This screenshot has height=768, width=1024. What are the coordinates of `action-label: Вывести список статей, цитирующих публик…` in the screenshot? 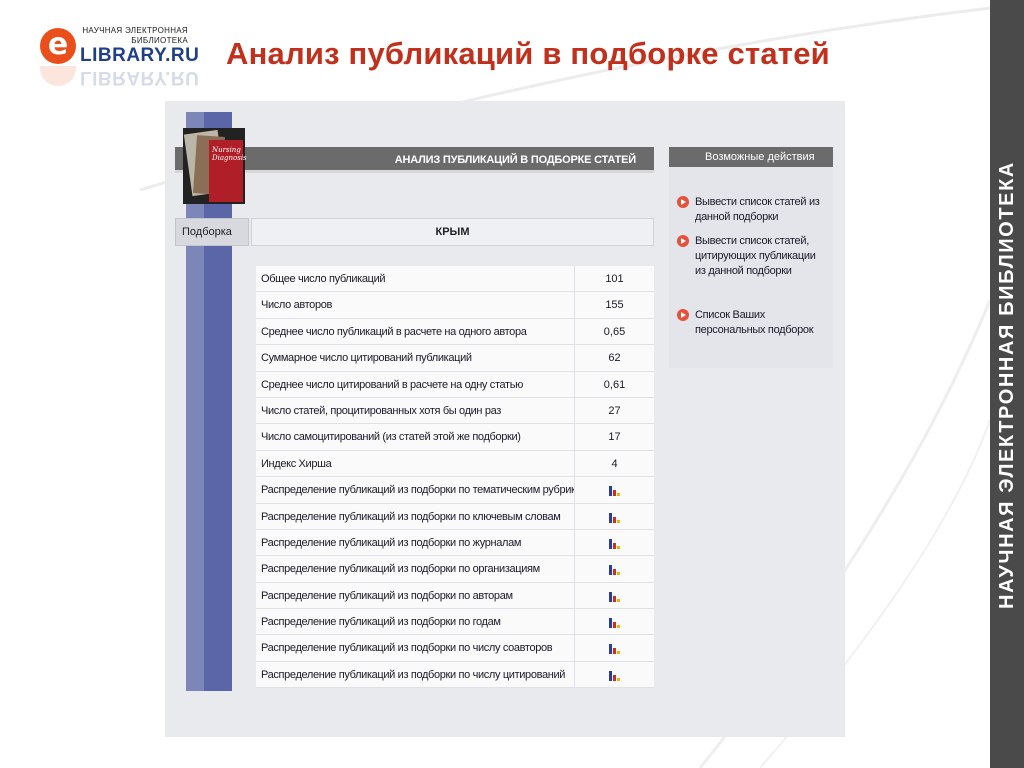 It's located at (761, 256).